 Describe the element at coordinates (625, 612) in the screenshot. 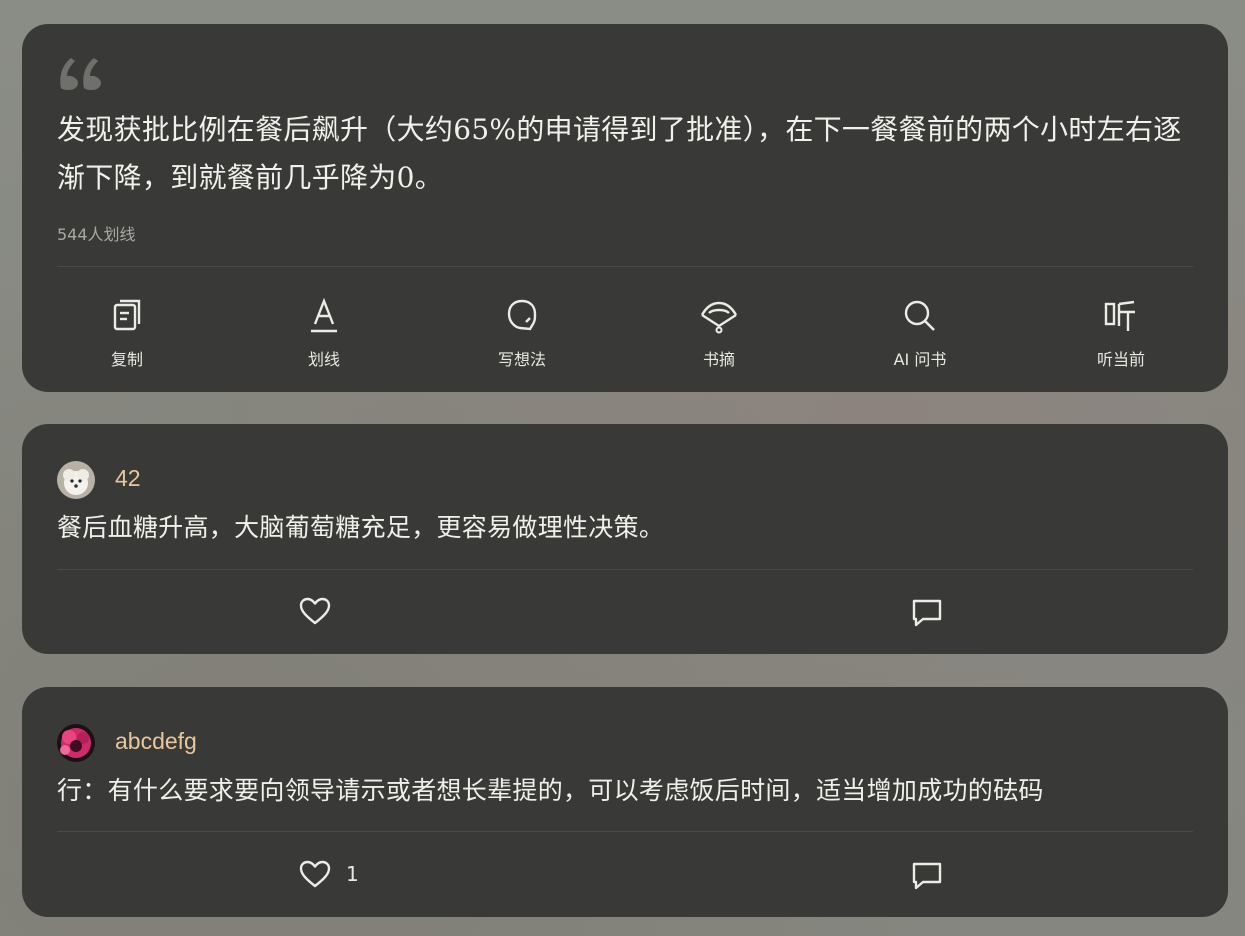

I see `comment-actions` at that location.